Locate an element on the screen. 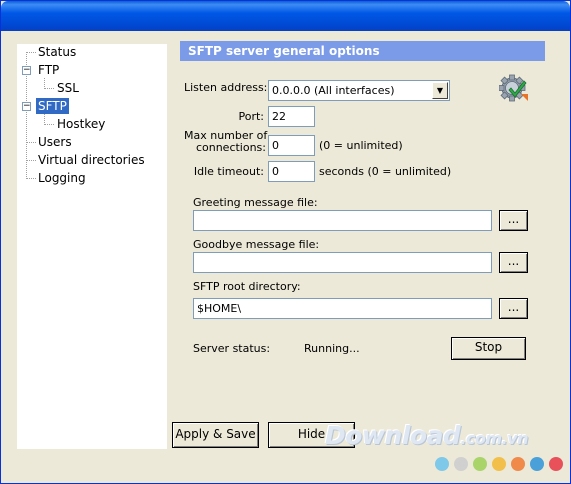 This screenshot has height=484, width=571. sftp-collapse-icon: − is located at coordinates (26, 106).